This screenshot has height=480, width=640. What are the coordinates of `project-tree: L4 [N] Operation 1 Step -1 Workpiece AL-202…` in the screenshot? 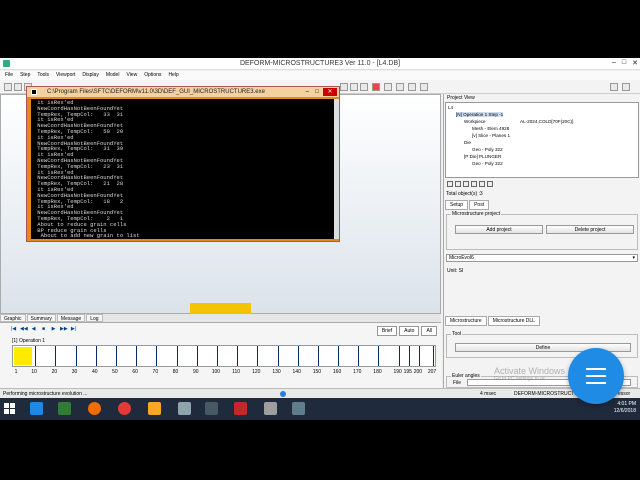 It's located at (542, 140).